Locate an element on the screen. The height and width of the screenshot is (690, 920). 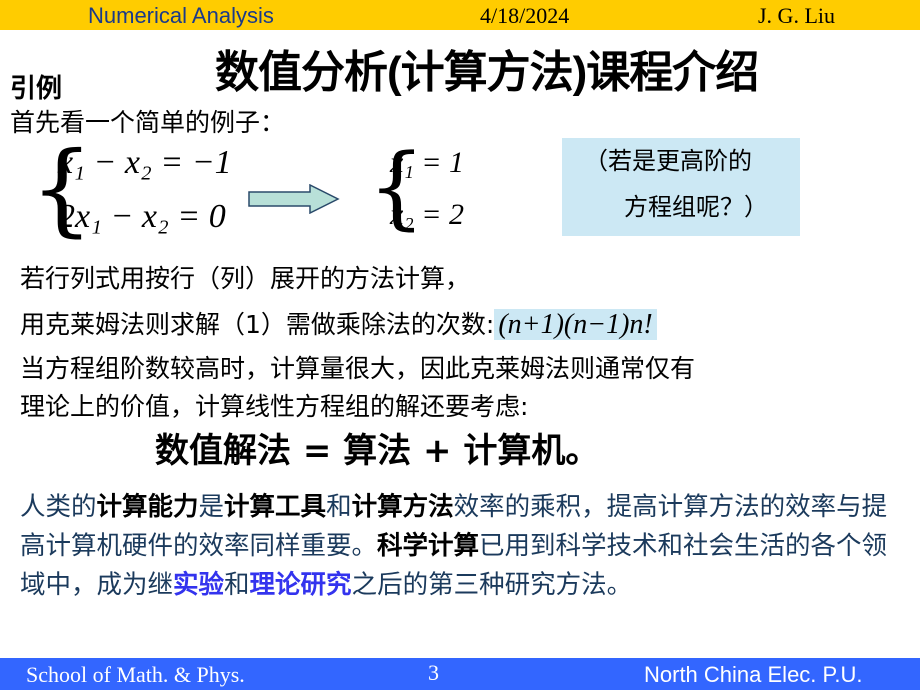
equation-2: 2x₁ − x₂ = 0 is located at coordinates (142, 216).